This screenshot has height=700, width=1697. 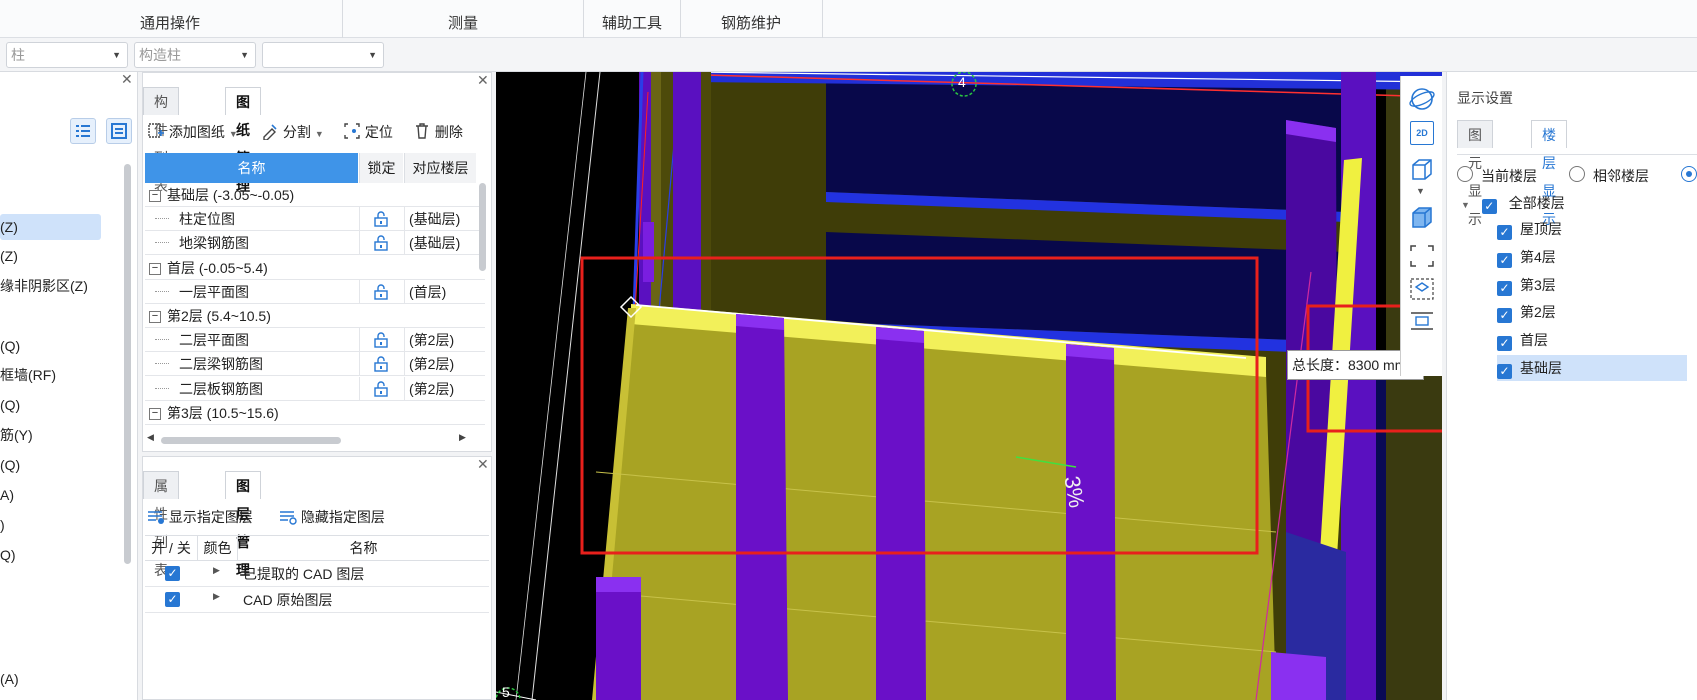 What do you see at coordinates (217, 548) in the screenshot?
I see `column-header-color: 颜色` at bounding box center [217, 548].